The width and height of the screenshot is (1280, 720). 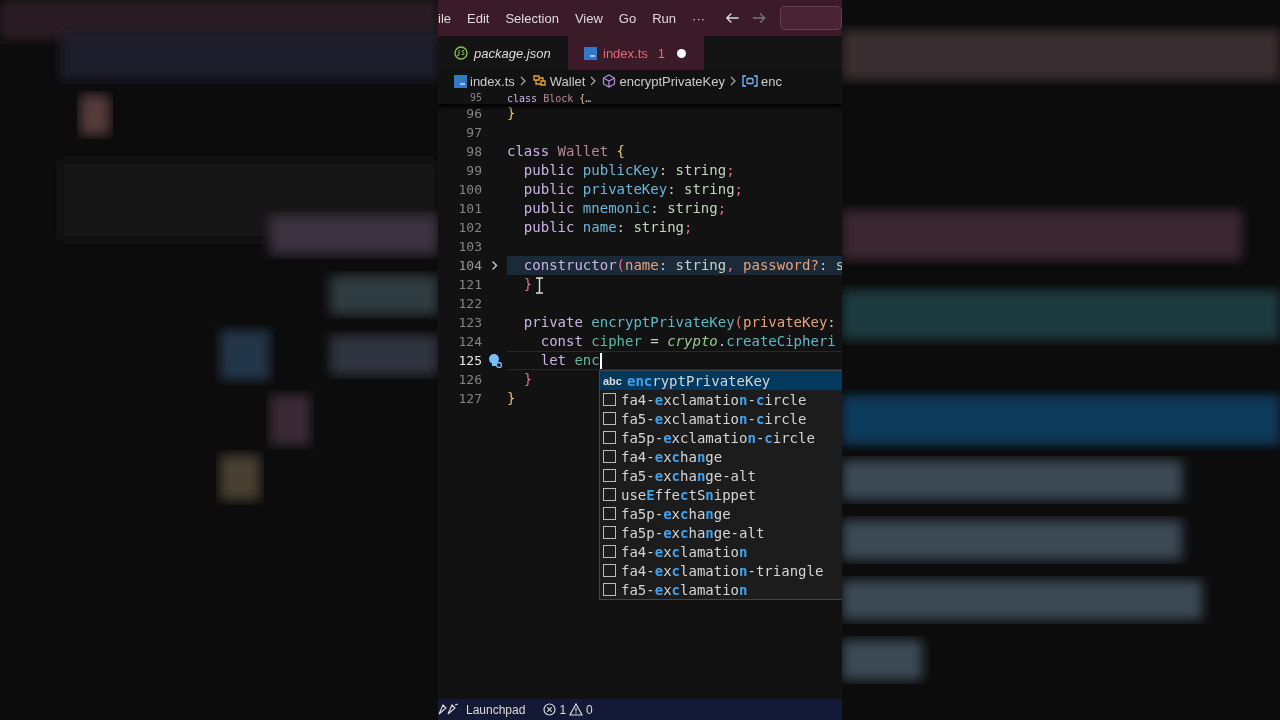 I want to click on line-number: 101, so click(x=469, y=208).